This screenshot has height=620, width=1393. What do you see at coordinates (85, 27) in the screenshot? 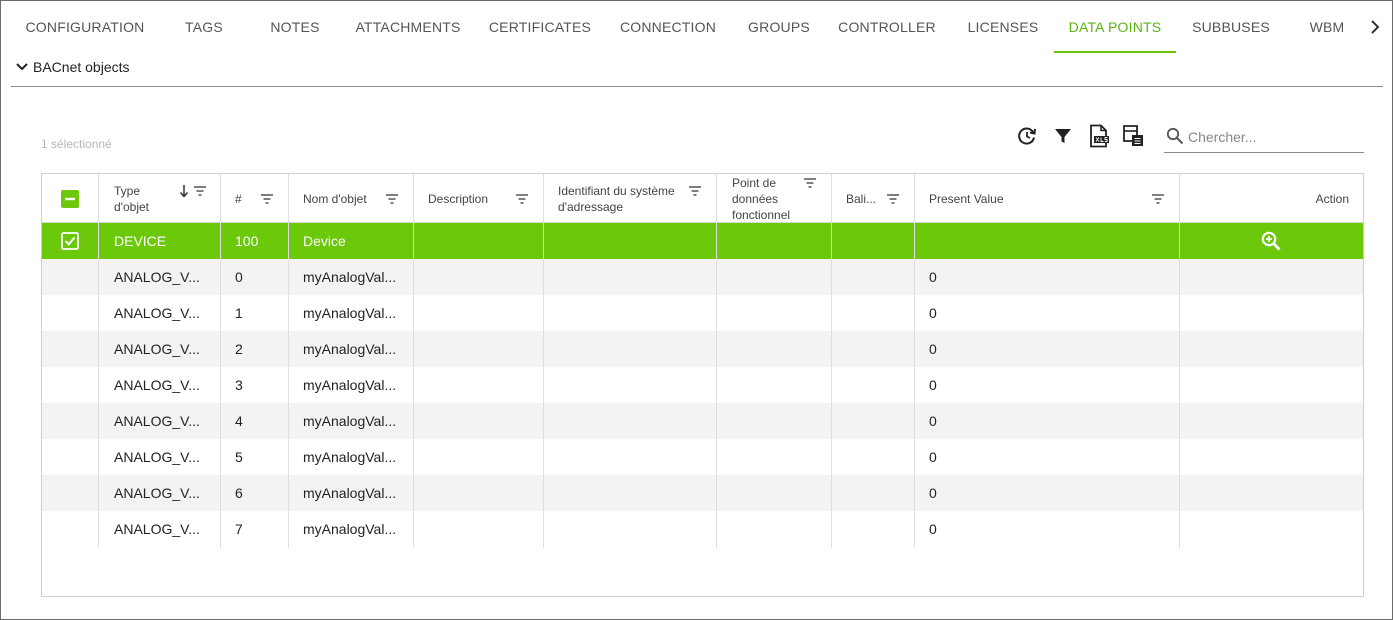
I see `tab-configuration: CONFIGURATION` at bounding box center [85, 27].